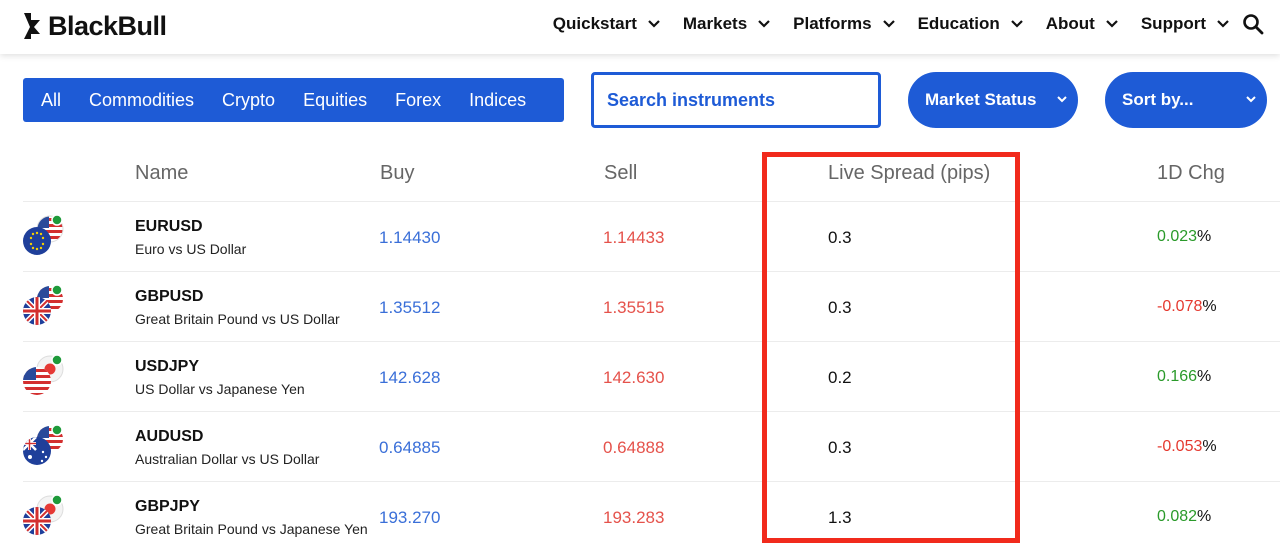 The height and width of the screenshot is (550, 1280). I want to click on us-jp-flag-icon, so click(43, 374).